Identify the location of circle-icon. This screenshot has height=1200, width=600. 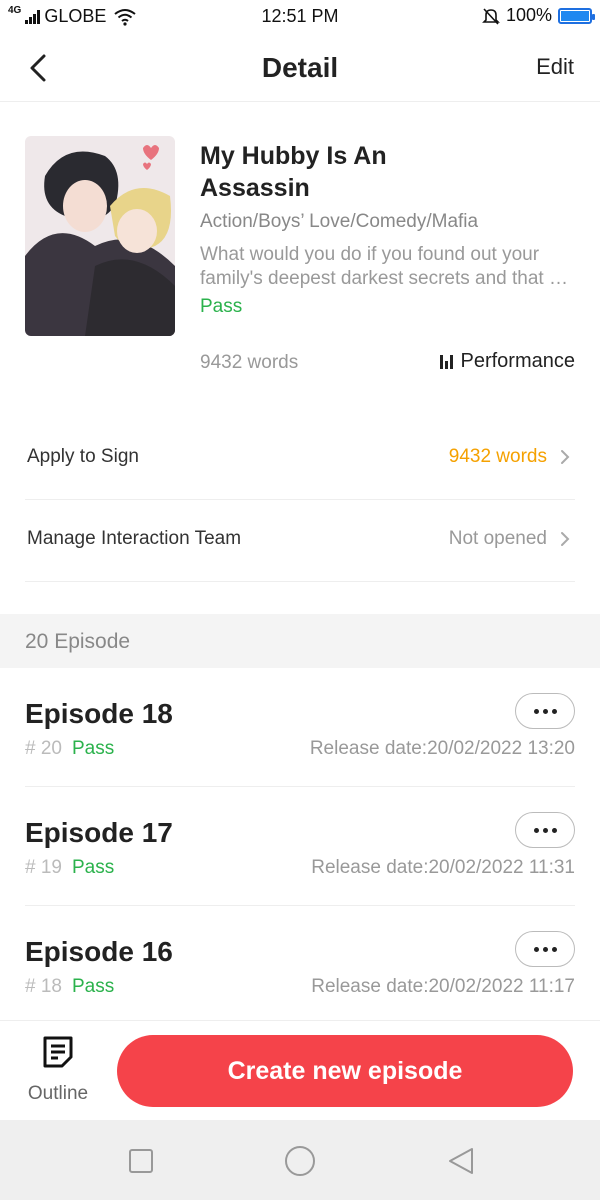
(300, 1161).